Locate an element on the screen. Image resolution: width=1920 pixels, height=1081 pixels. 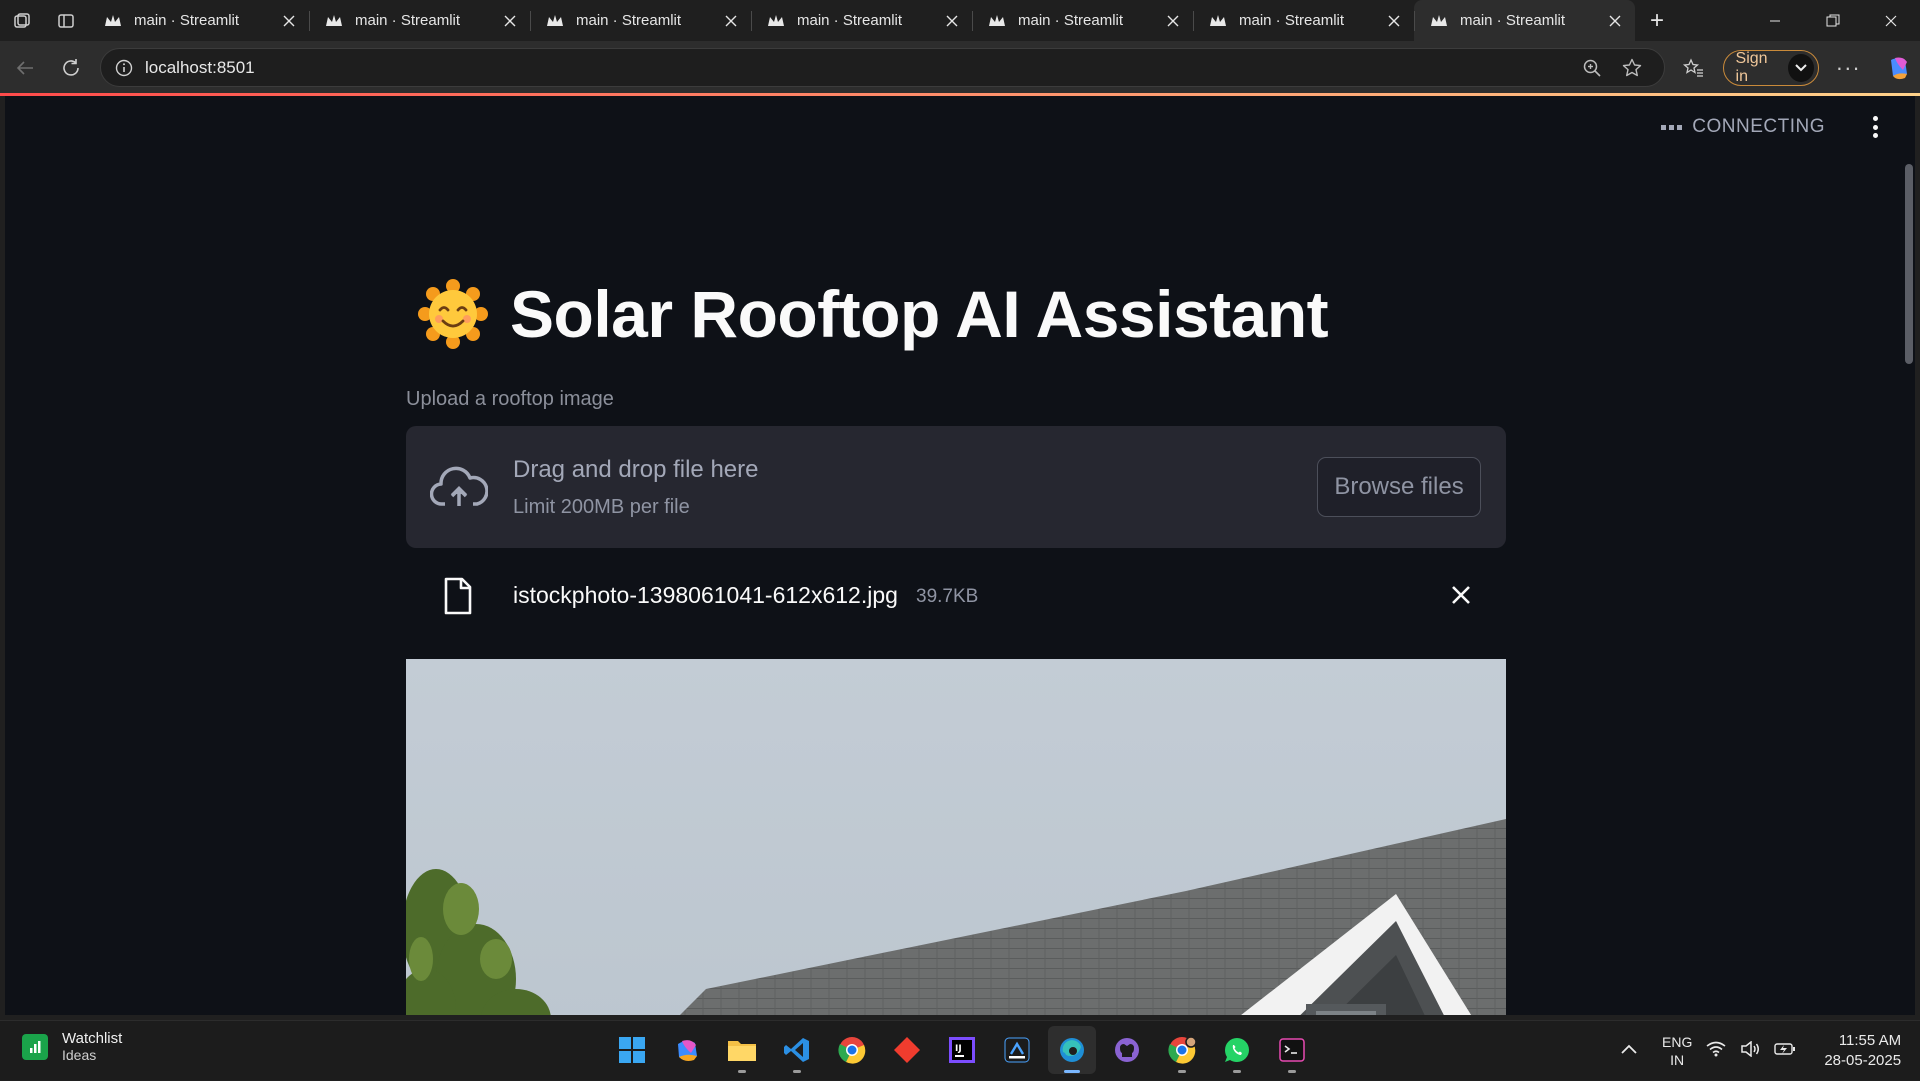
file-icon is located at coordinates (458, 596).